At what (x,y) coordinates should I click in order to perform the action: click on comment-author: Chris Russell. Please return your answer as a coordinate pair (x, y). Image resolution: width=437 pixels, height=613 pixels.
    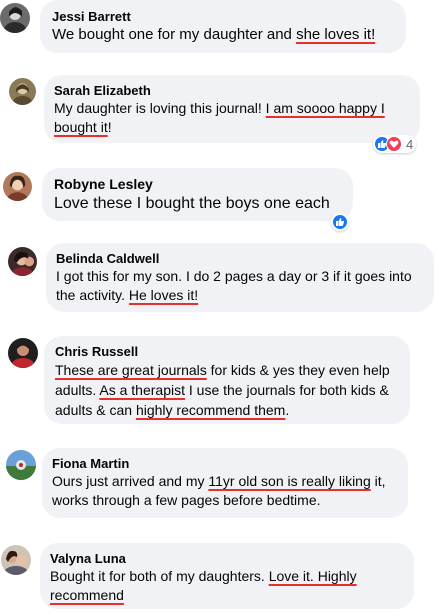
    Looking at the image, I should click on (227, 351).